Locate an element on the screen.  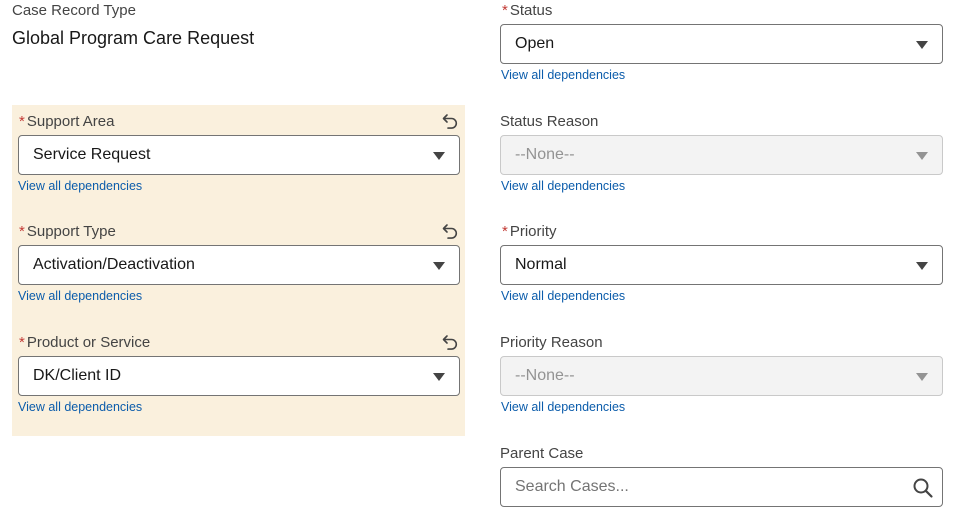
support-area-selected-value: Service Request is located at coordinates (92, 154).